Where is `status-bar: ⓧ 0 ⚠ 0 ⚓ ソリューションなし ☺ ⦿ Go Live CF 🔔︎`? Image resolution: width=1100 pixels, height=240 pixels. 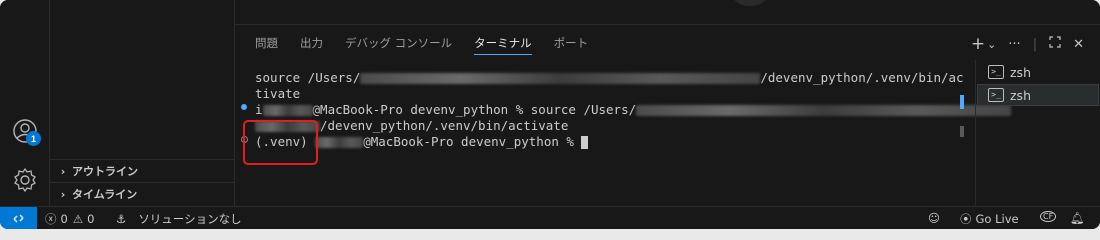
status-bar: ⓧ 0 ⚠ 0 ⚓ ソリューションなし ☺ ⦿ Go Live CF 🔔︎ is located at coordinates (550, 217).